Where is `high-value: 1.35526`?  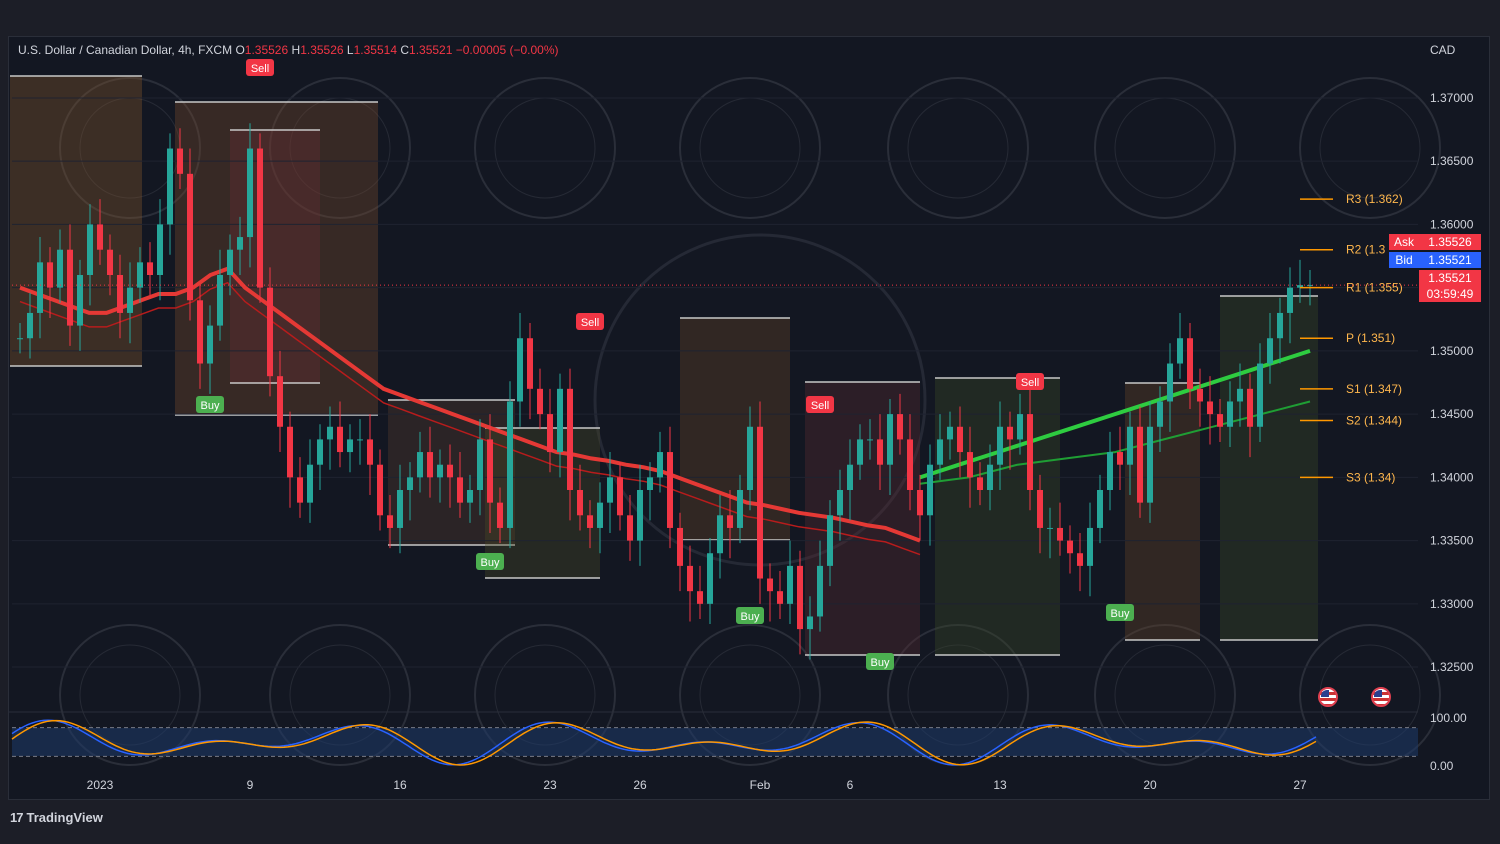 high-value: 1.35526 is located at coordinates (322, 50).